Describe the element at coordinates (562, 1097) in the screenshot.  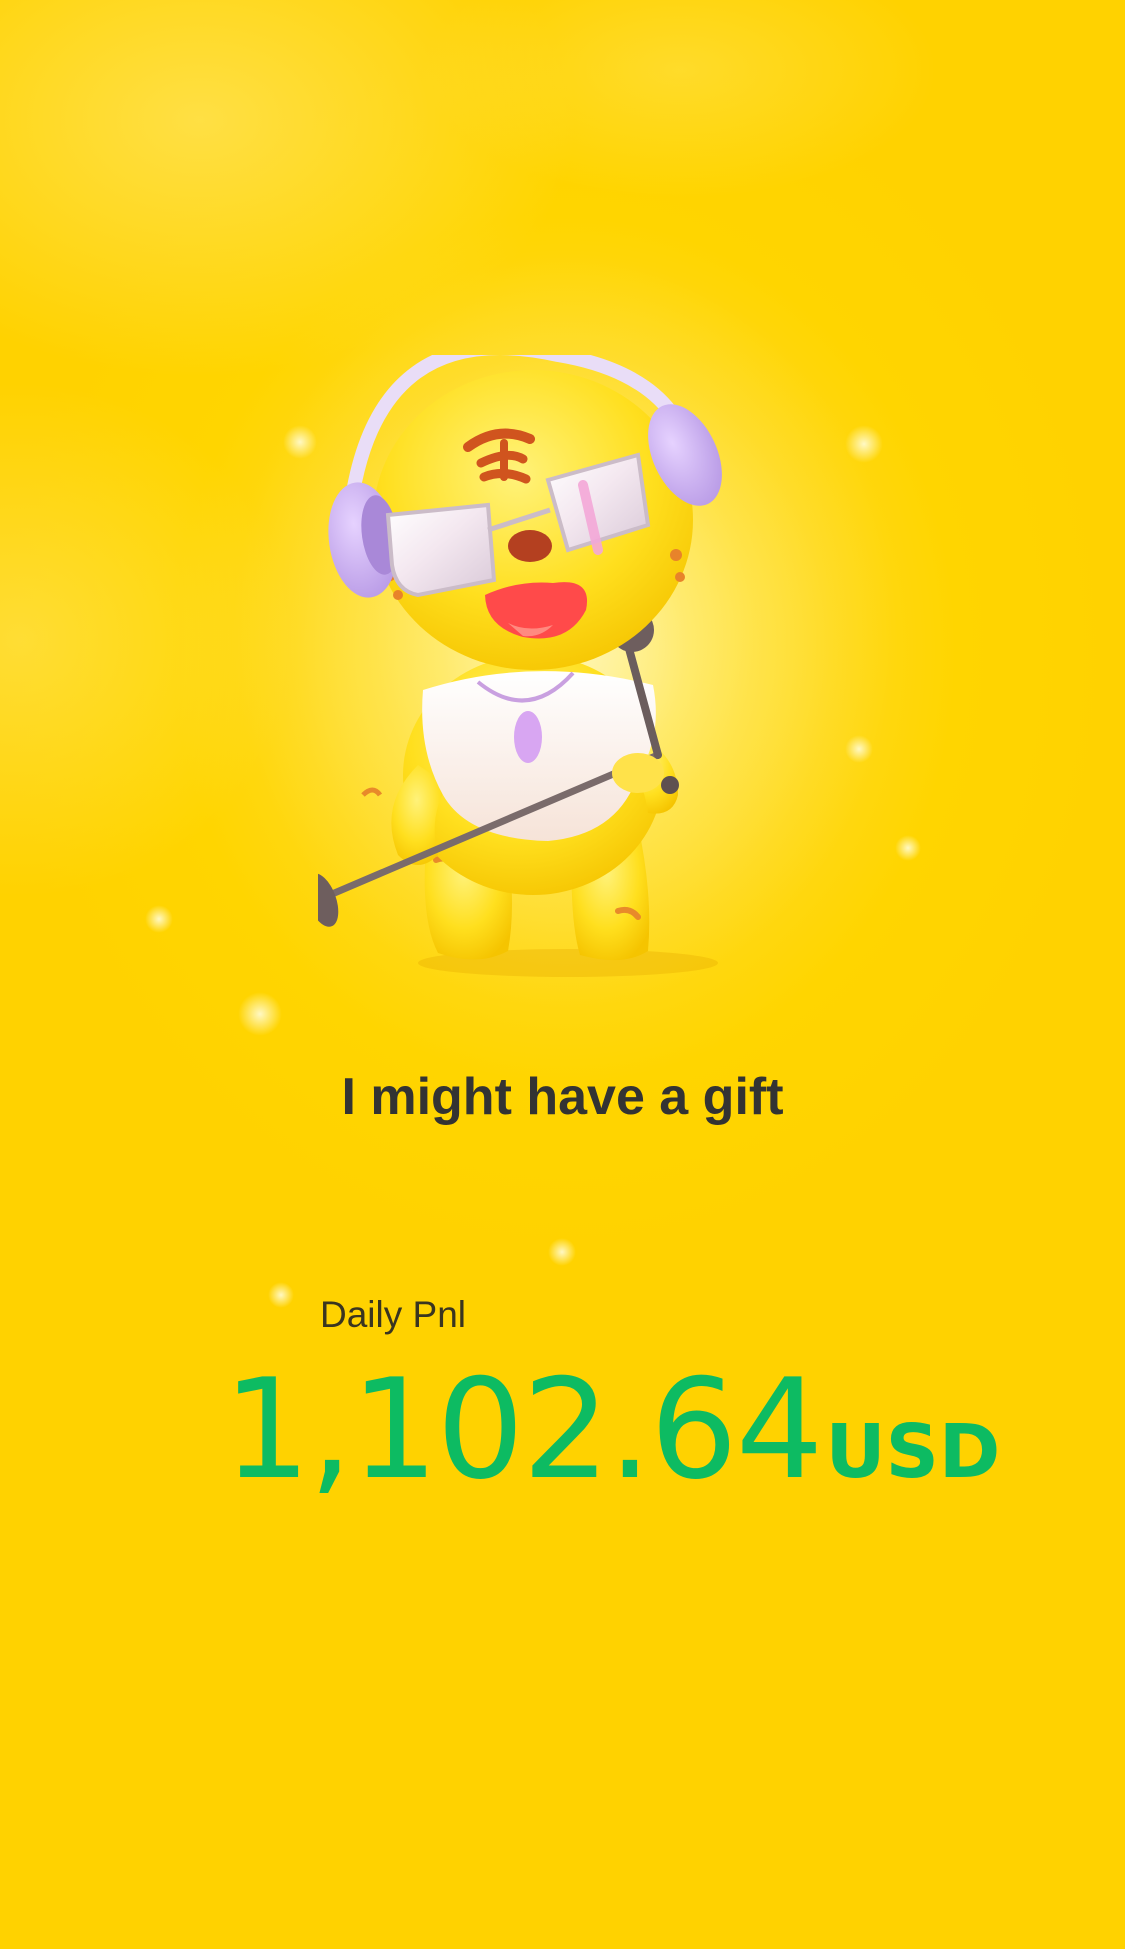
I see `gift-message: I might have a gift` at that location.